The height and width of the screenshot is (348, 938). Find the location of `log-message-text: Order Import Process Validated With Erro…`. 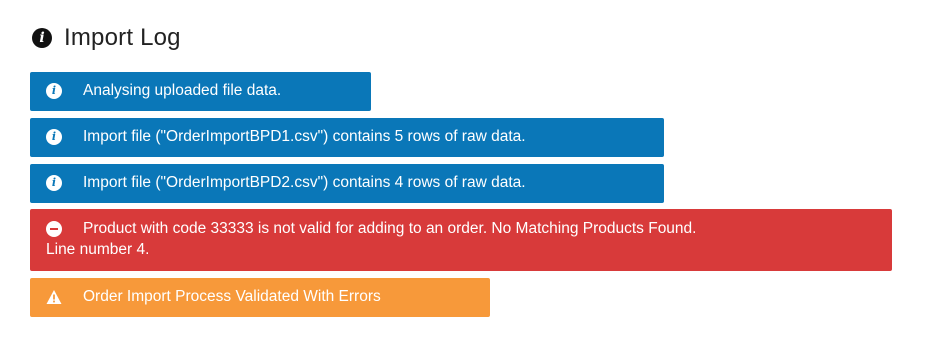

log-message-text: Order Import Process Validated With Erro… is located at coordinates (232, 296).